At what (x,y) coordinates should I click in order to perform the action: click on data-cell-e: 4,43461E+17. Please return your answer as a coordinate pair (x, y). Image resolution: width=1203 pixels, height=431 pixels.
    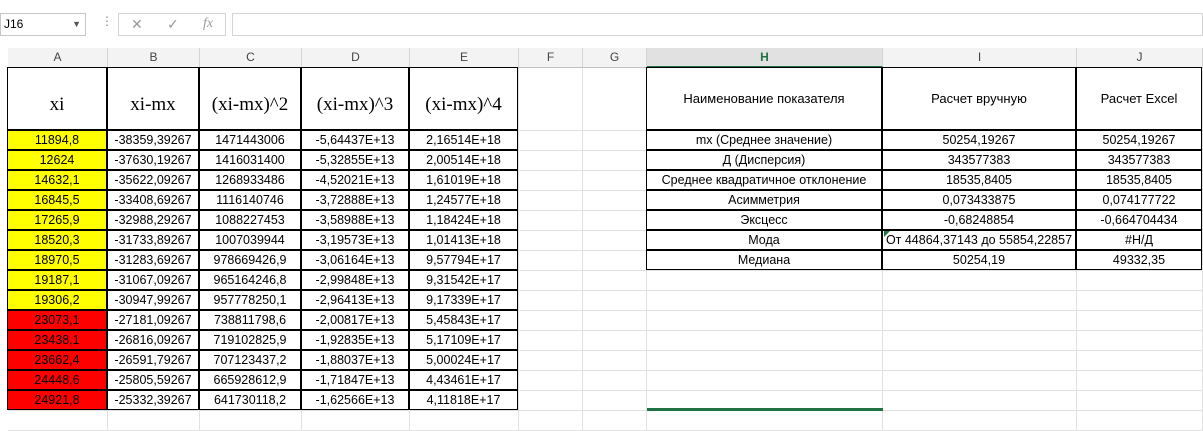
    Looking at the image, I should click on (463, 380).